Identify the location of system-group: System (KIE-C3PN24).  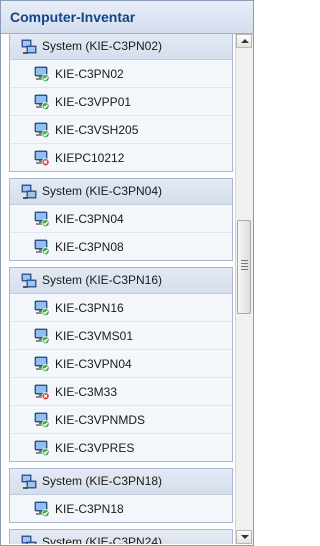
(121, 536).